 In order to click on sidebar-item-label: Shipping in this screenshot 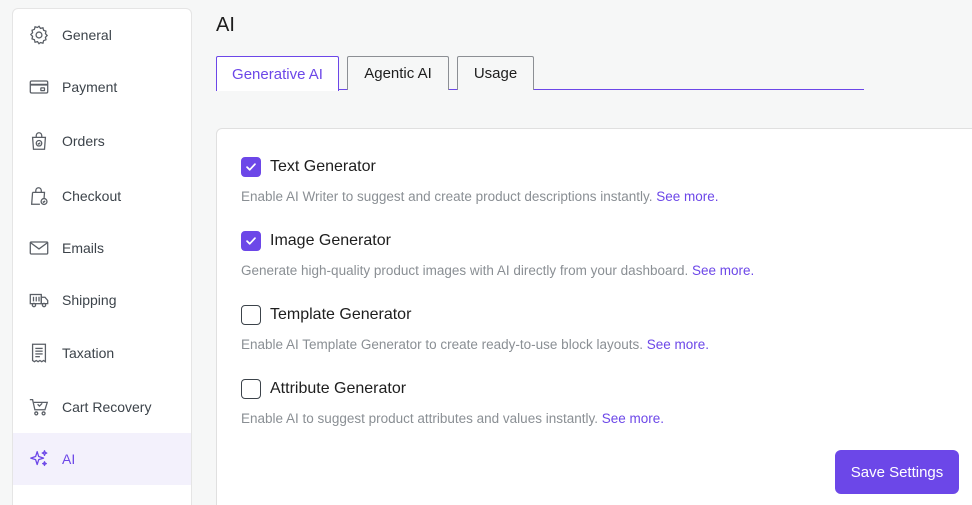, I will do `click(89, 300)`.